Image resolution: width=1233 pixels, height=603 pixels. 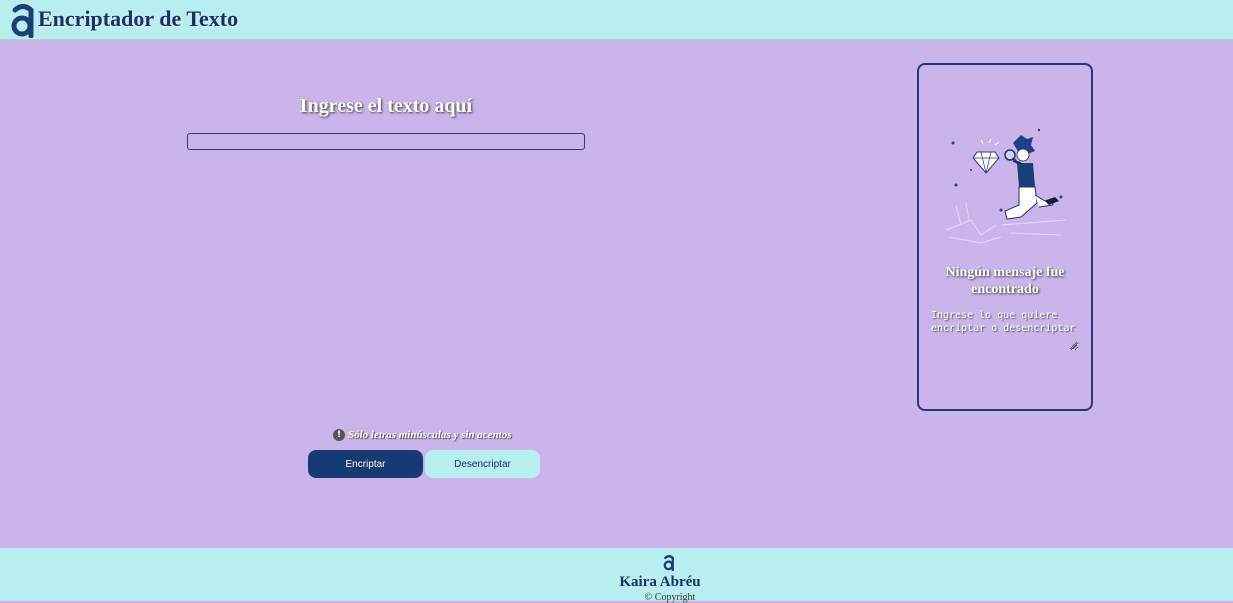 I want to click on app-title: Encriptador de Texto, so click(x=138, y=18).